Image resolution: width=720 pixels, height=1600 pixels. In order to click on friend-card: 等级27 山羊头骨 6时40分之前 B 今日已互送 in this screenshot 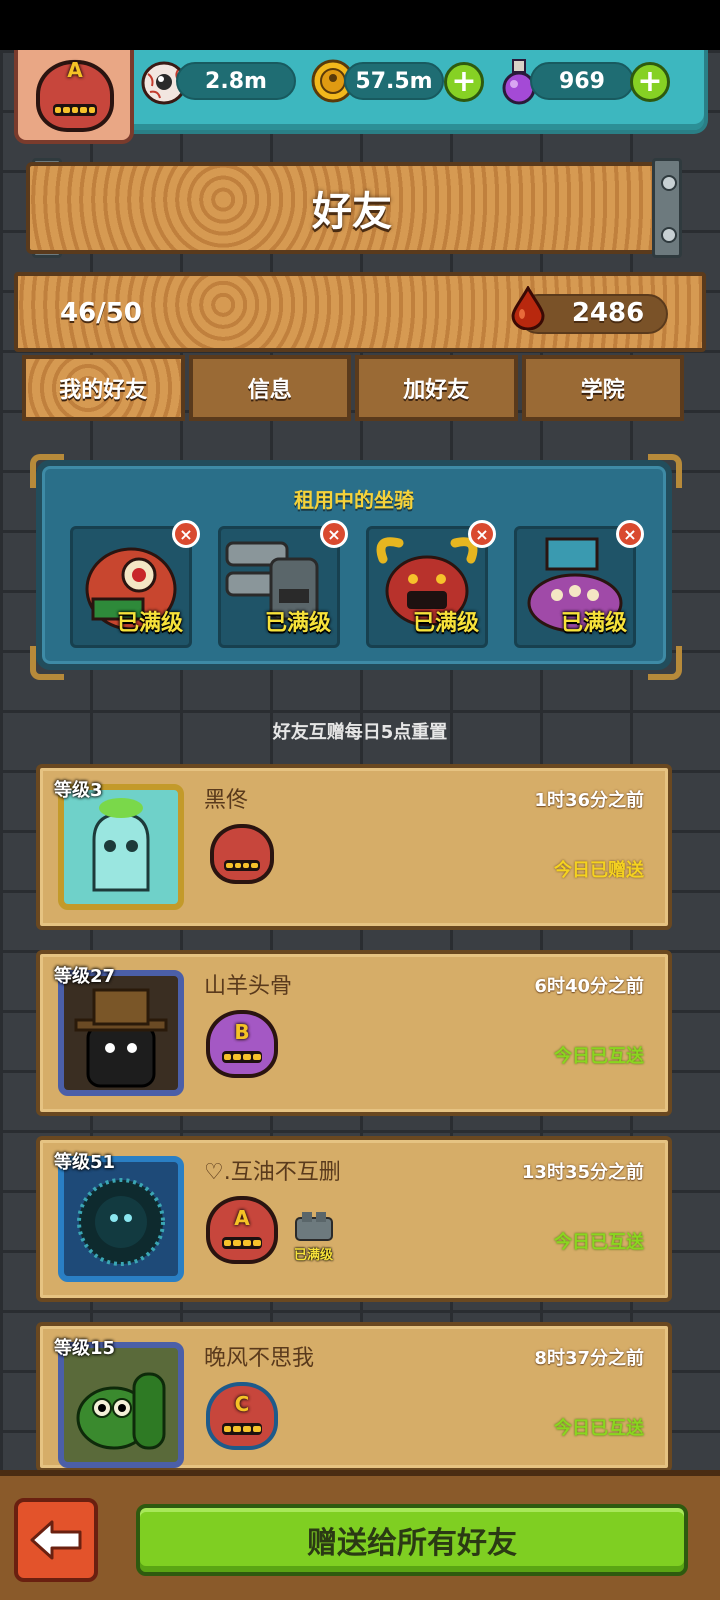, I will do `click(354, 1033)`.